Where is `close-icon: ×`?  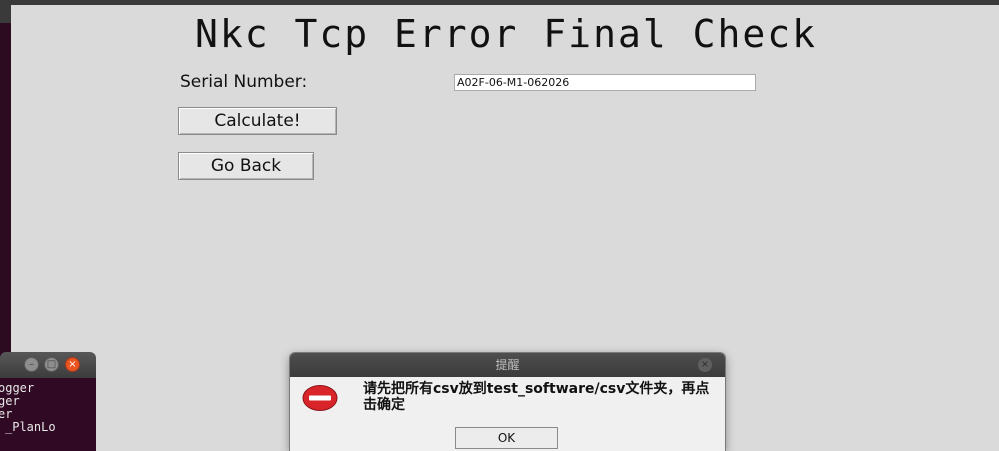
close-icon: × is located at coordinates (72, 364).